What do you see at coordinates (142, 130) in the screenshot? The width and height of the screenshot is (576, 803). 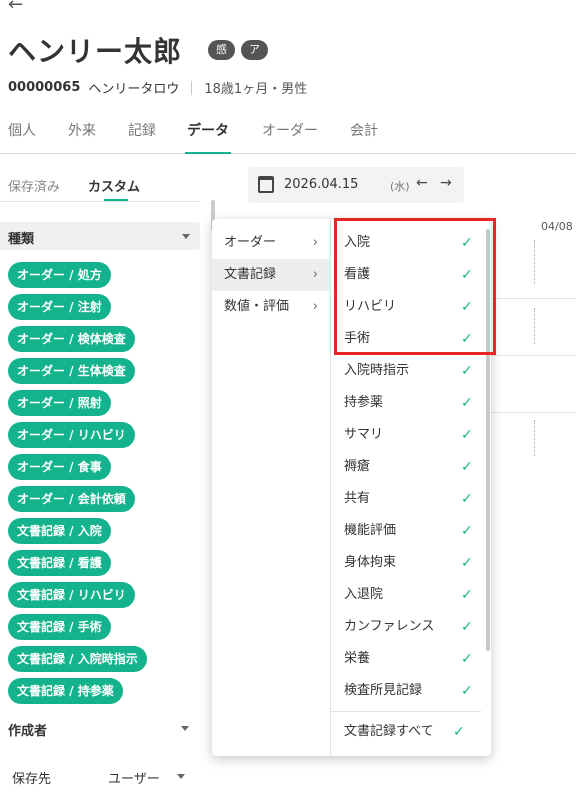 I see `tab-records: 記録` at bounding box center [142, 130].